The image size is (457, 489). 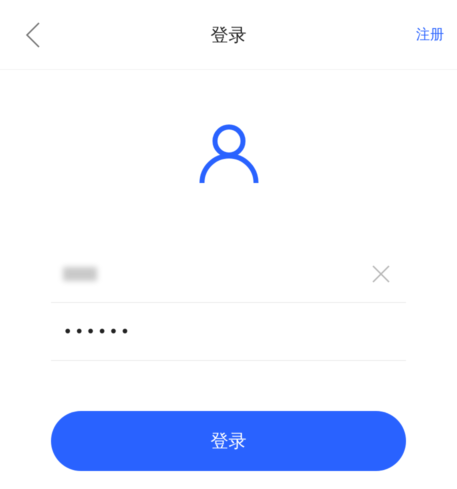 What do you see at coordinates (228, 331) in the screenshot?
I see `password-field: ••••••` at bounding box center [228, 331].